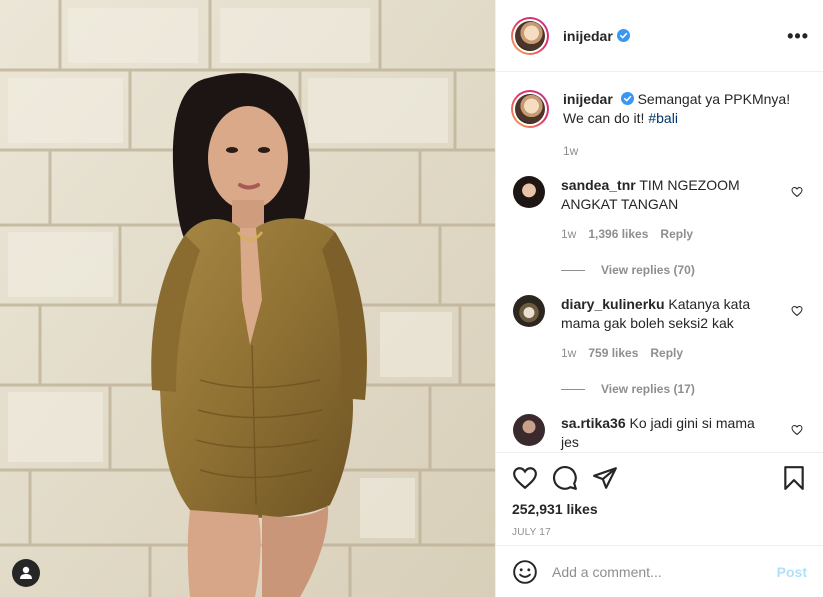 The image size is (823, 597). I want to click on view-replies-button: View replies (70), so click(664, 270).